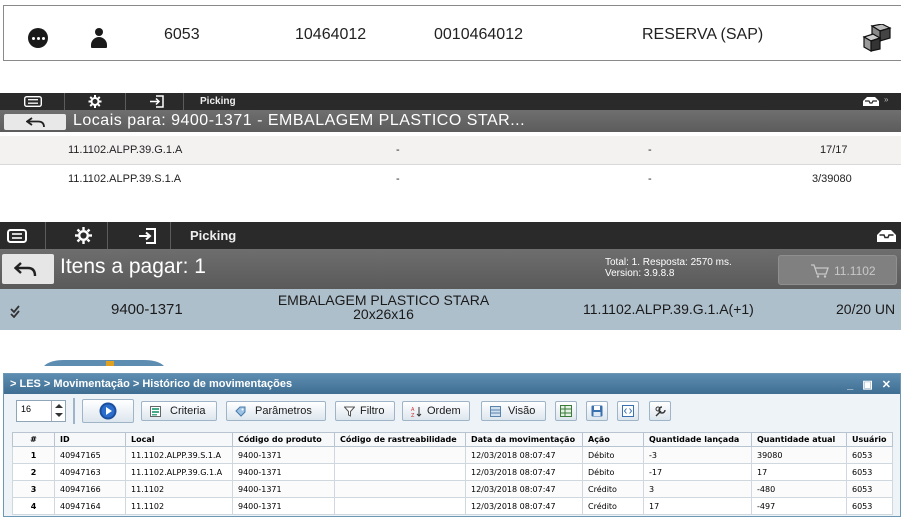 This screenshot has height=517, width=901. Describe the element at coordinates (697, 472) in the screenshot. I see `cell-qty-posted: -17` at that location.